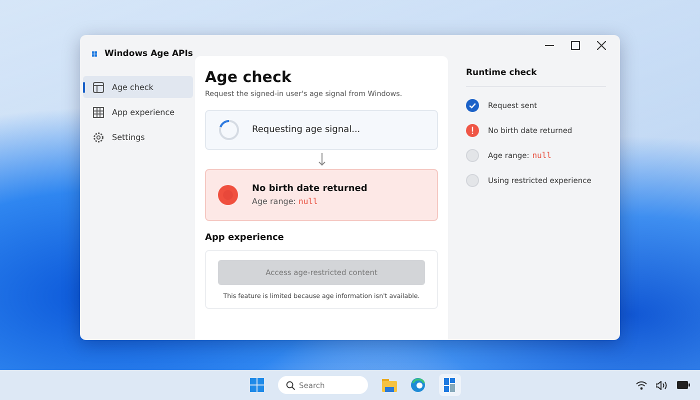 Image resolution: width=700 pixels, height=400 pixels. I want to click on start-icon, so click(257, 385).